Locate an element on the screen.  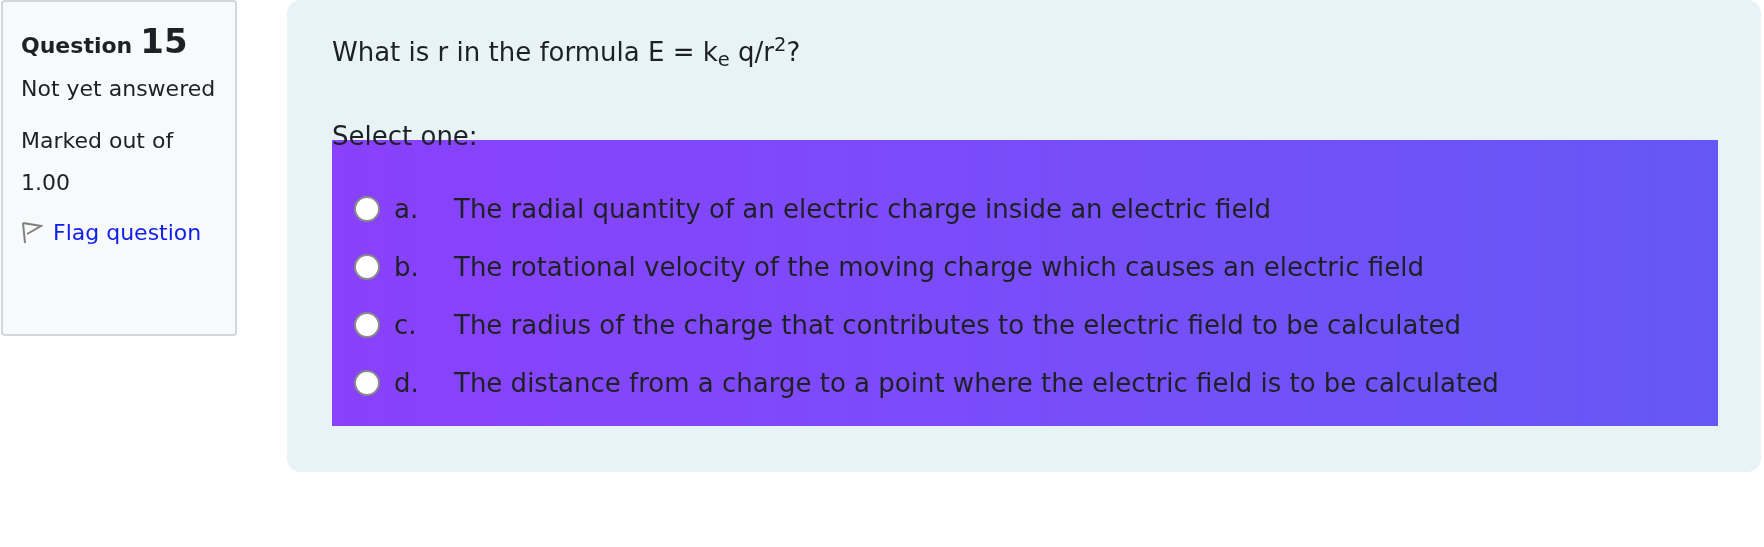
option-letter: d. is located at coordinates (407, 383).